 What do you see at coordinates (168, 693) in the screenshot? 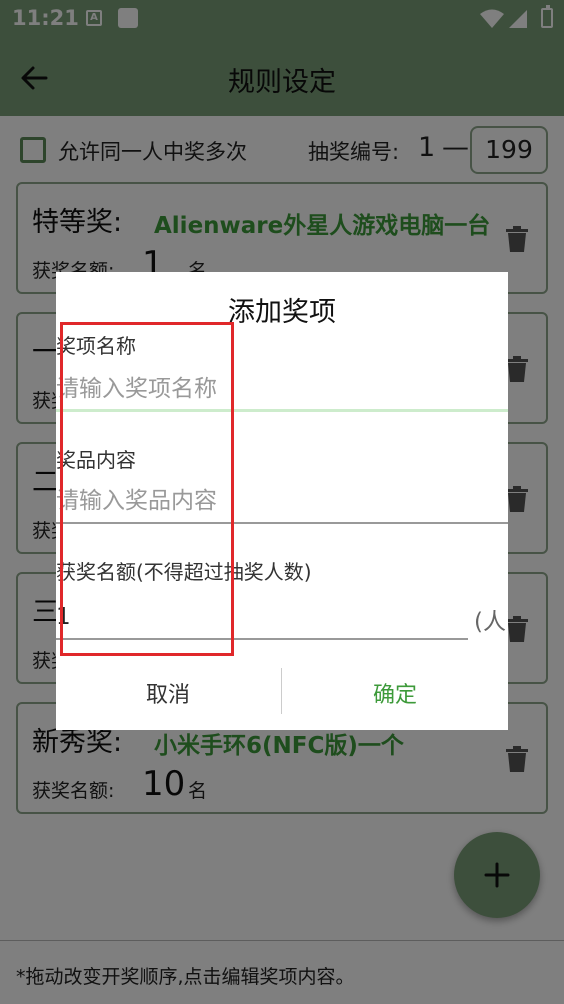
I see `cancel-button: 取消` at bounding box center [168, 693].